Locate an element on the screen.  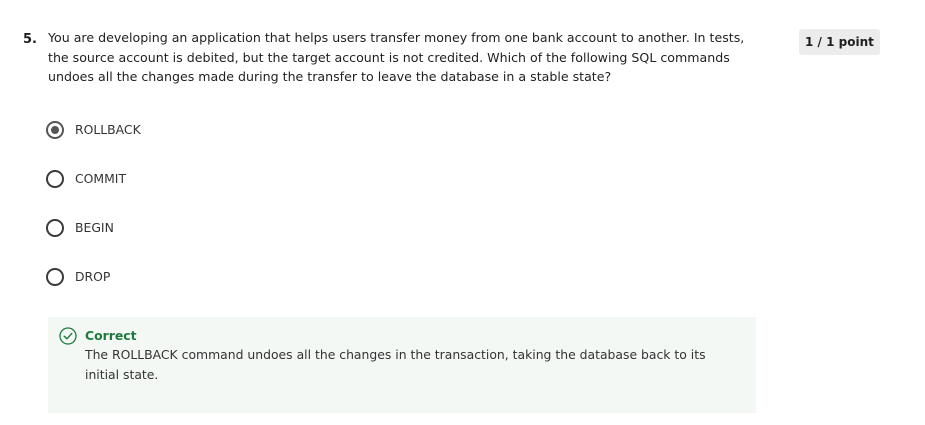
option-drop: DROP is located at coordinates (93, 277).